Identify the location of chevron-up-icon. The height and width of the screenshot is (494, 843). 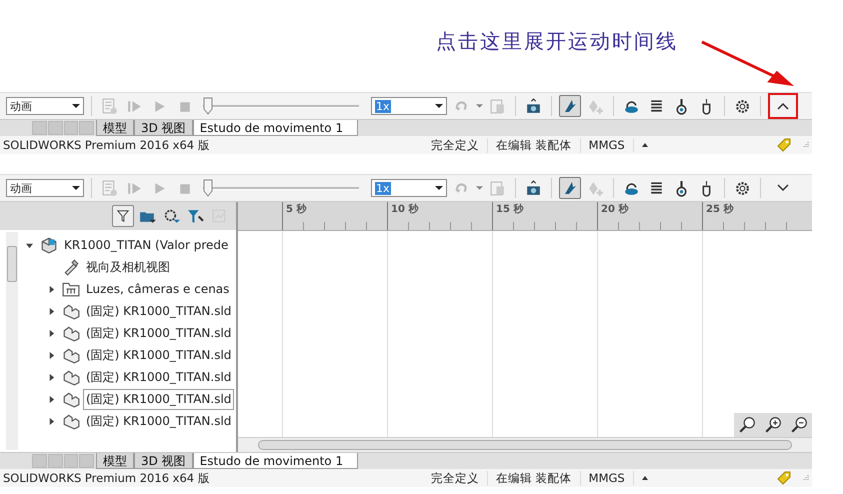
(783, 106).